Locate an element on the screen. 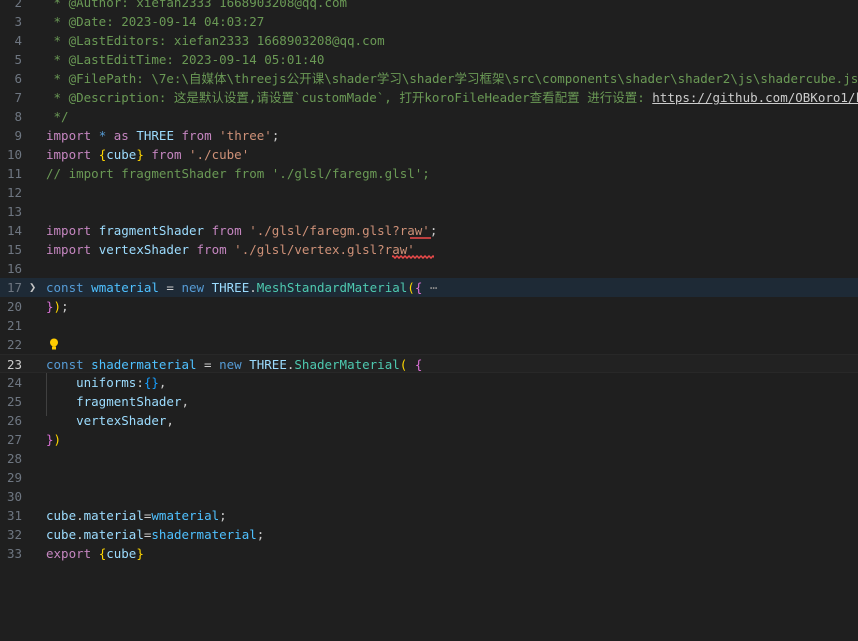 This screenshot has width=858, height=641. line-number: 4 is located at coordinates (18, 40).